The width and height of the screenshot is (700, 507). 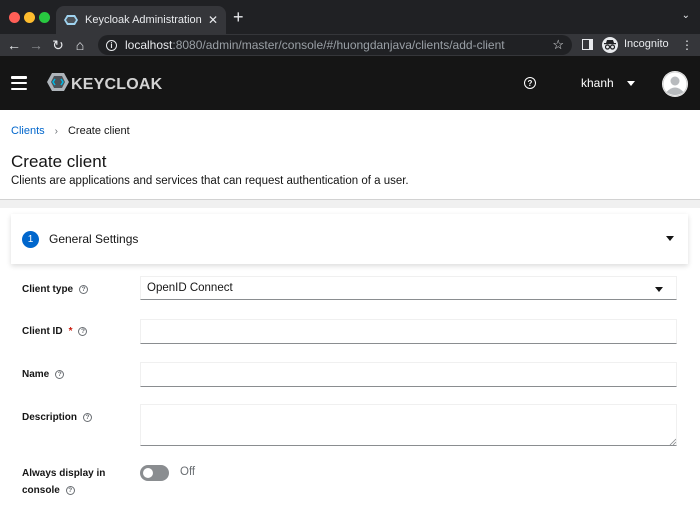 What do you see at coordinates (36, 374) in the screenshot?
I see `name-label-text: Name` at bounding box center [36, 374].